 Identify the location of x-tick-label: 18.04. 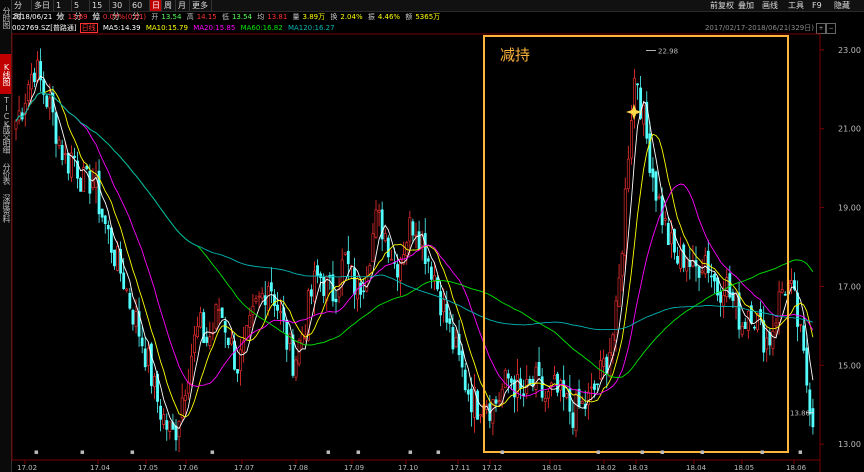
(696, 468).